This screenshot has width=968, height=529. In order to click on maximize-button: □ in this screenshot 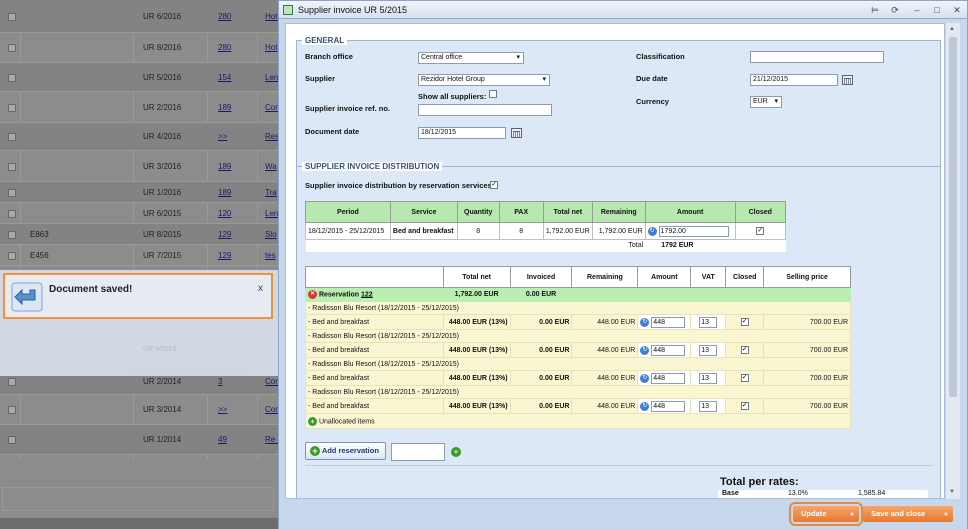, I will do `click(937, 10)`.